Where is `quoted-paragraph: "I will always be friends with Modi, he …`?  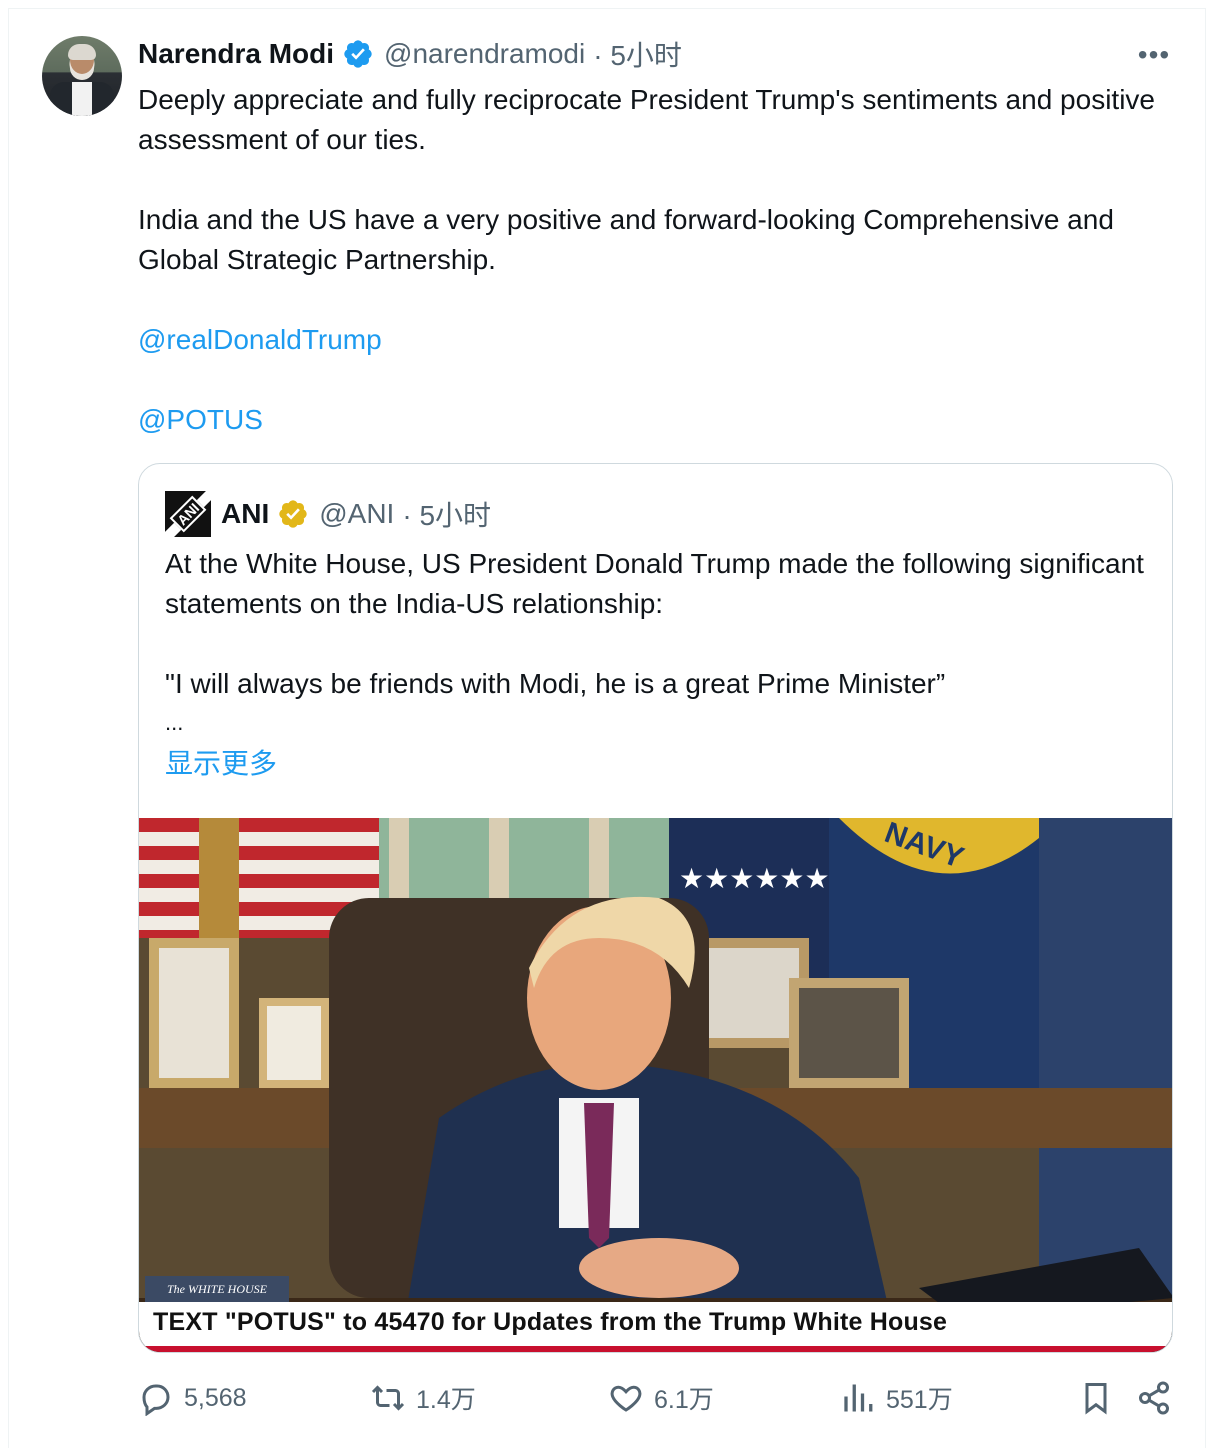 quoted-paragraph: "I will always be friends with Modi, he … is located at coordinates (555, 683).